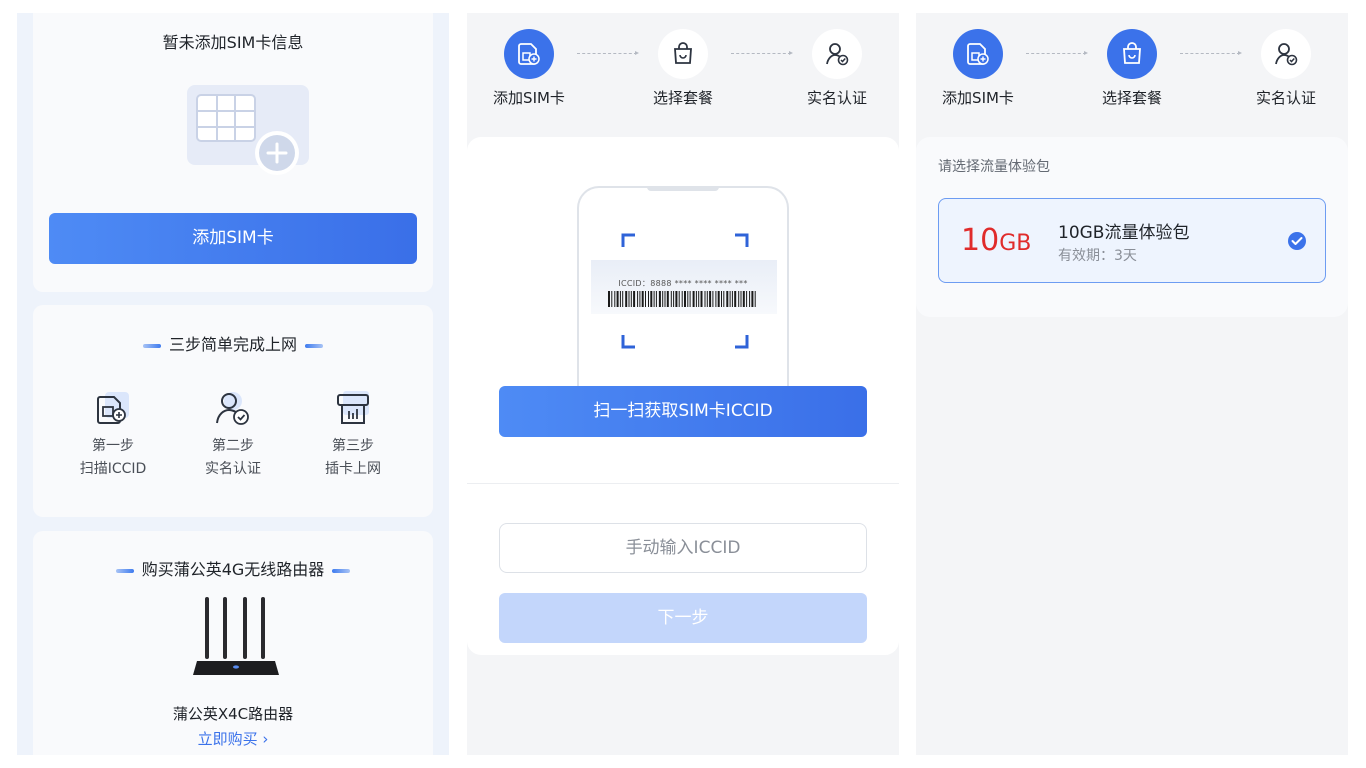 The image size is (1366, 768). I want to click on steps-title: 三步简单完成上网, so click(232, 344).